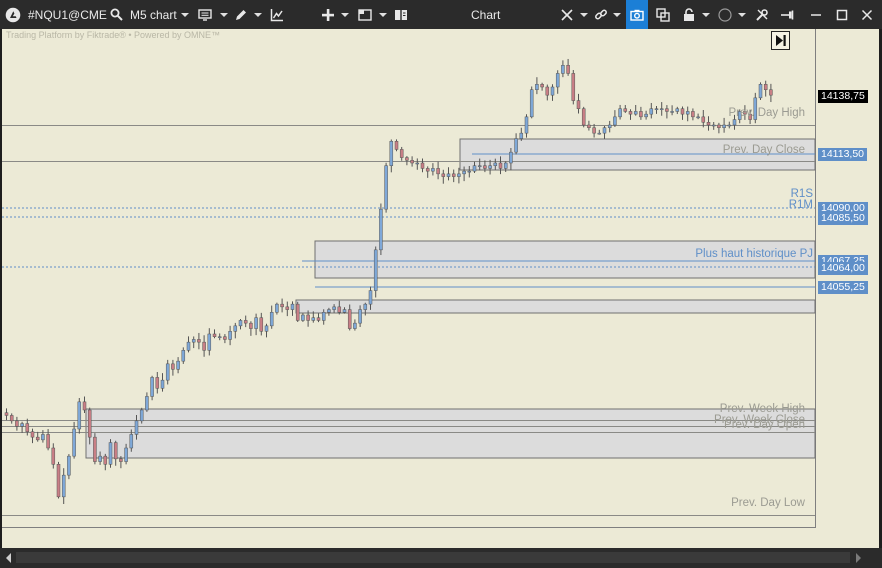 The height and width of the screenshot is (568, 882). I want to click on color-dropdown, so click(732, 14).